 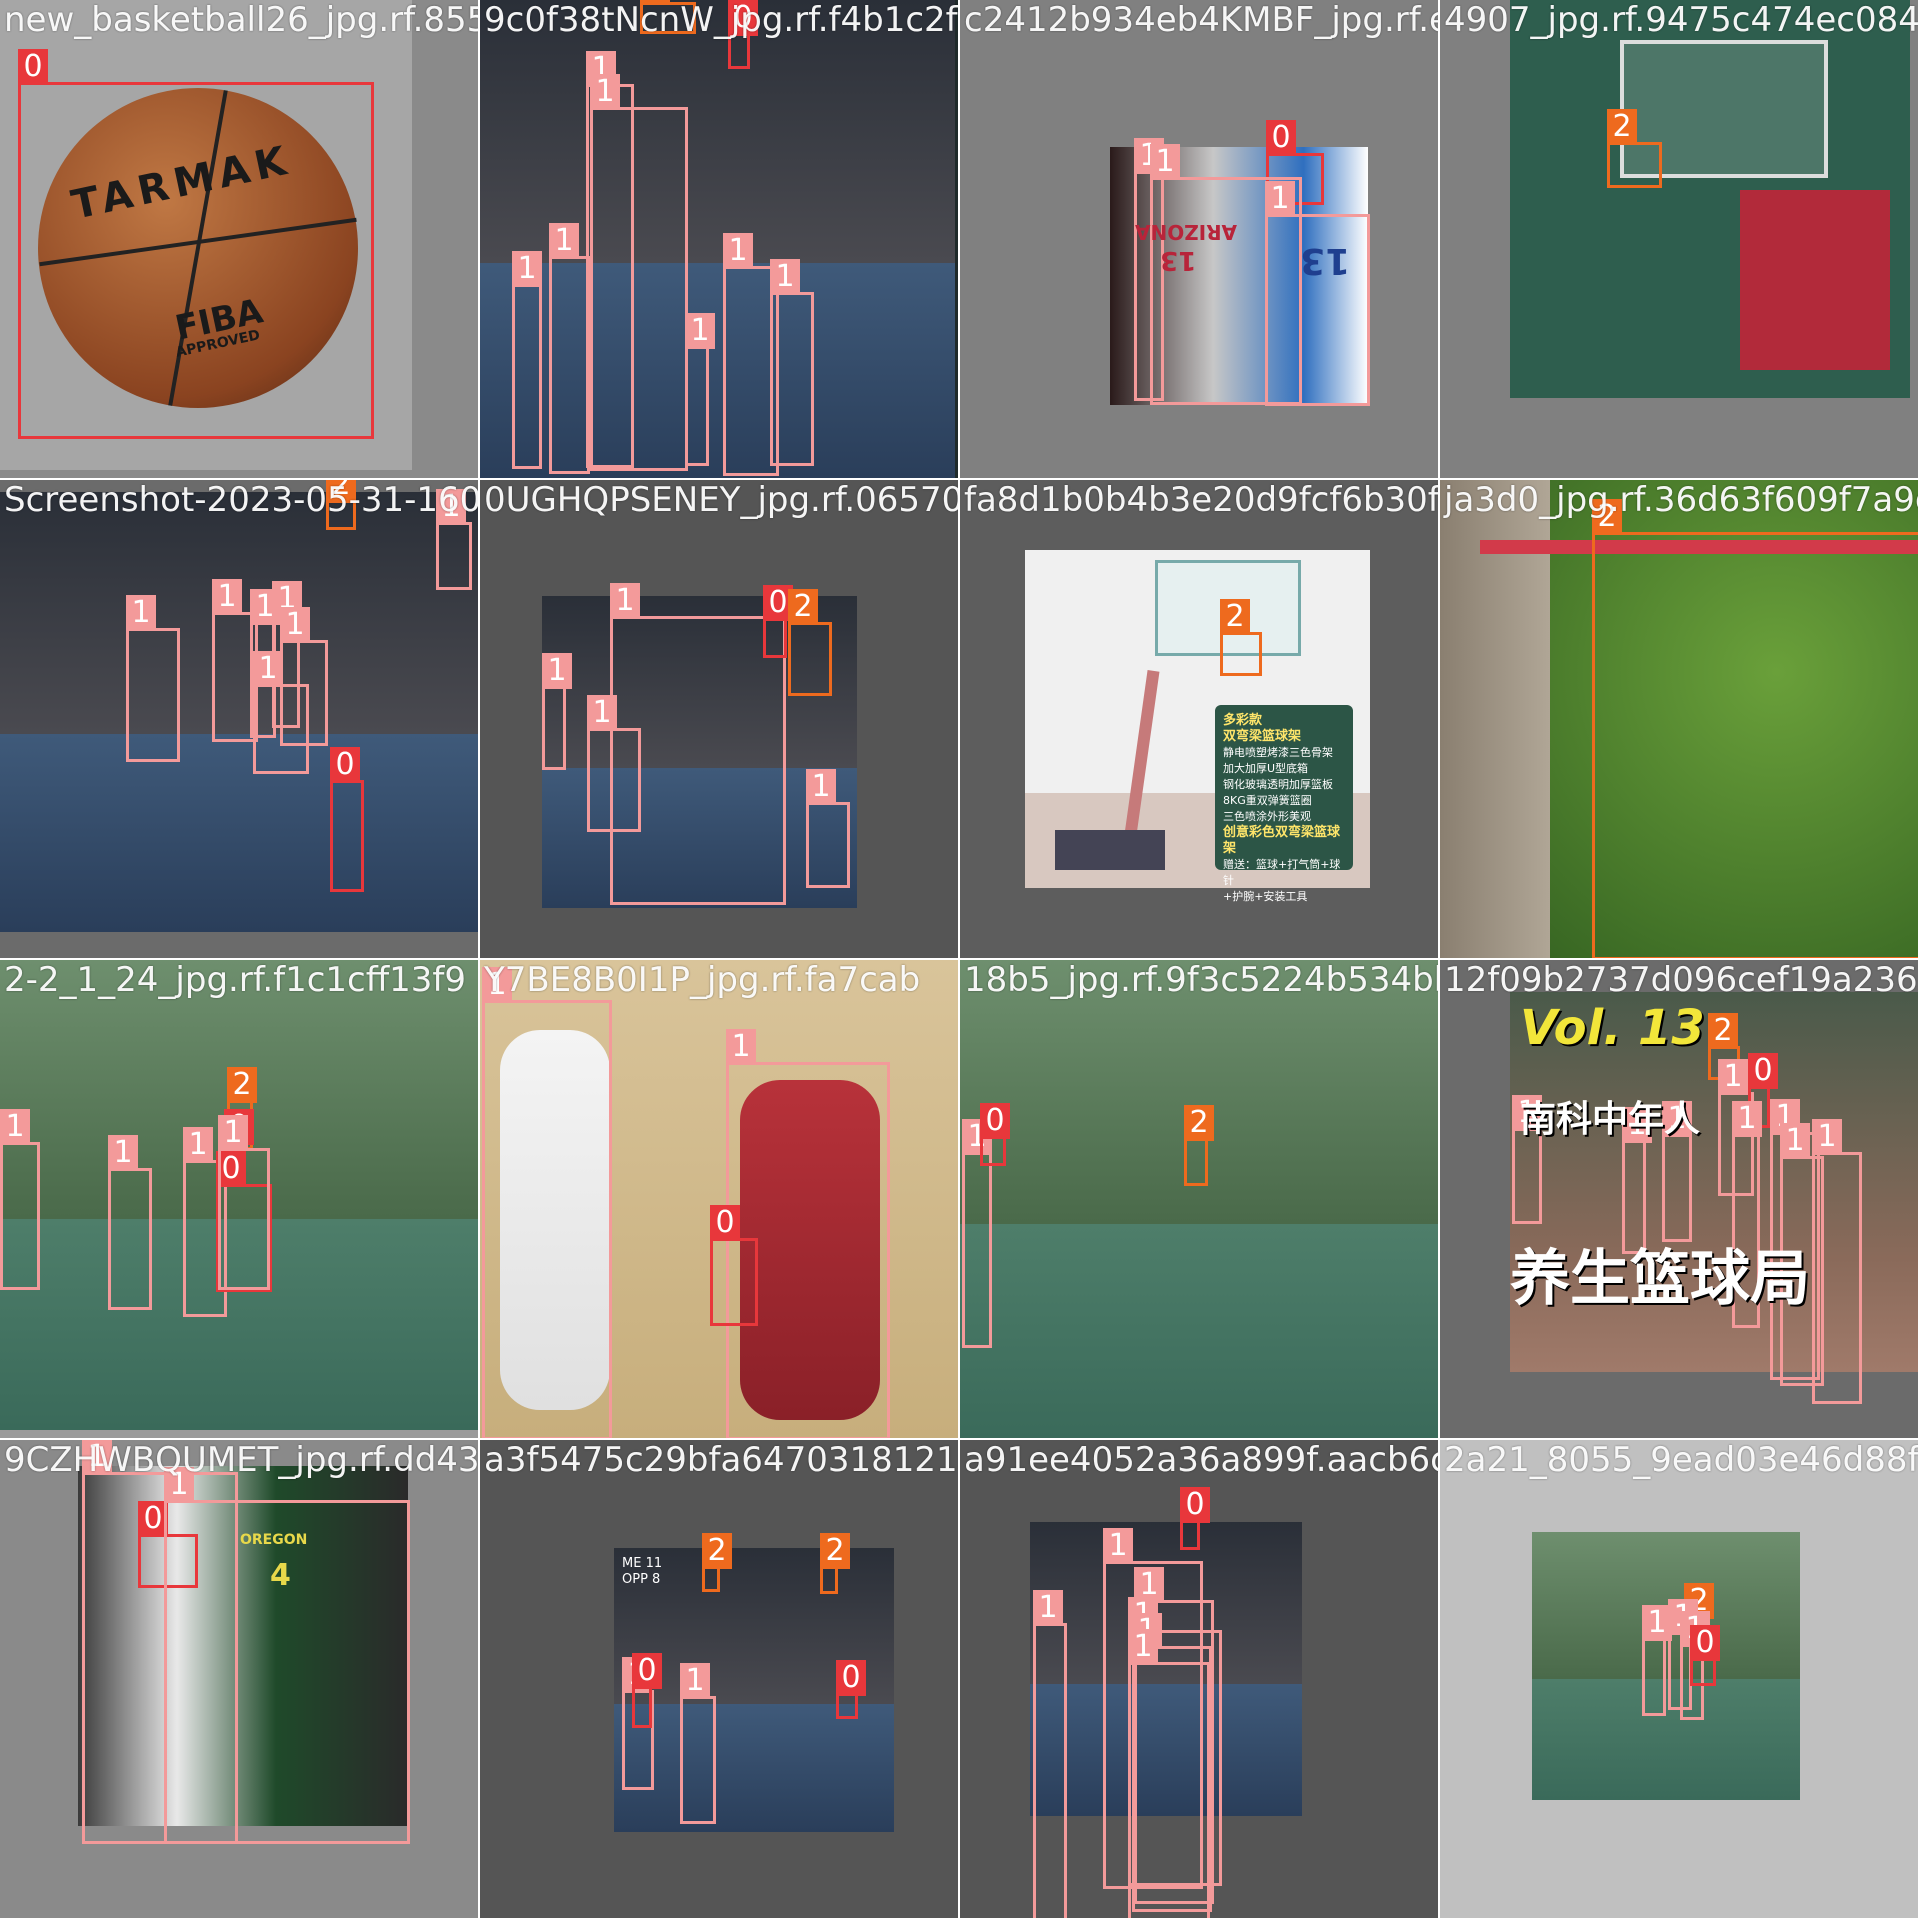 I want to click on mosaic-tile: 2 4907_jpg.rf.9475c474ec0840e6b8, so click(x=1679, y=239).